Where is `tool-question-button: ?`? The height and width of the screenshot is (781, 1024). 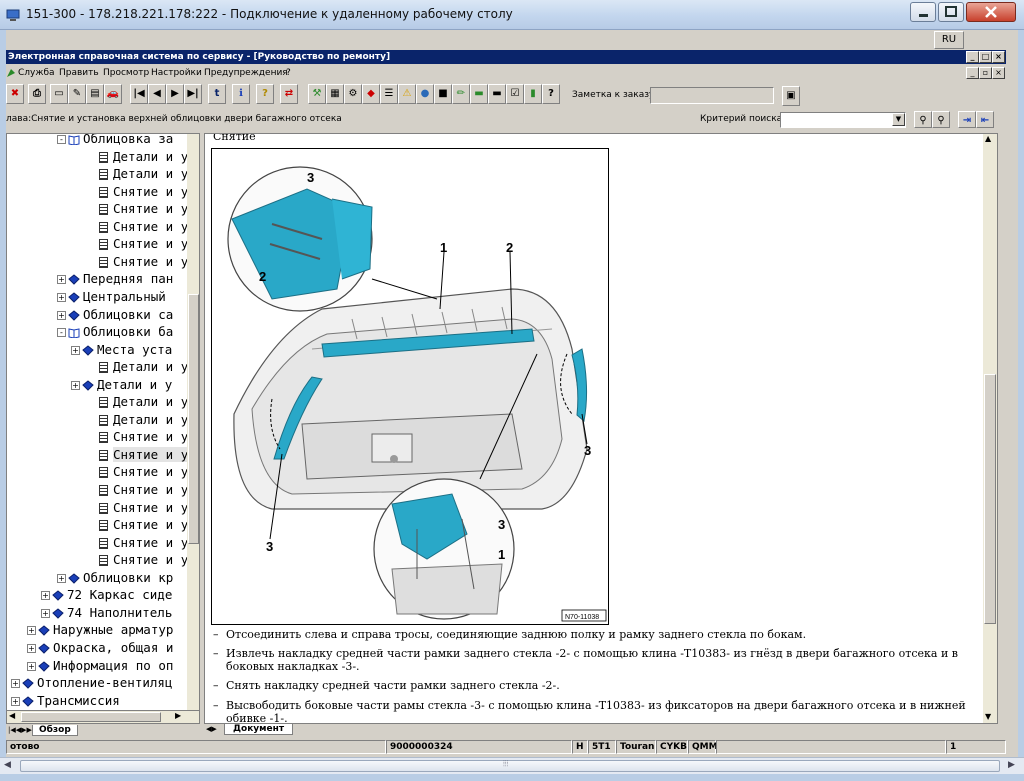 tool-question-button: ? is located at coordinates (551, 94).